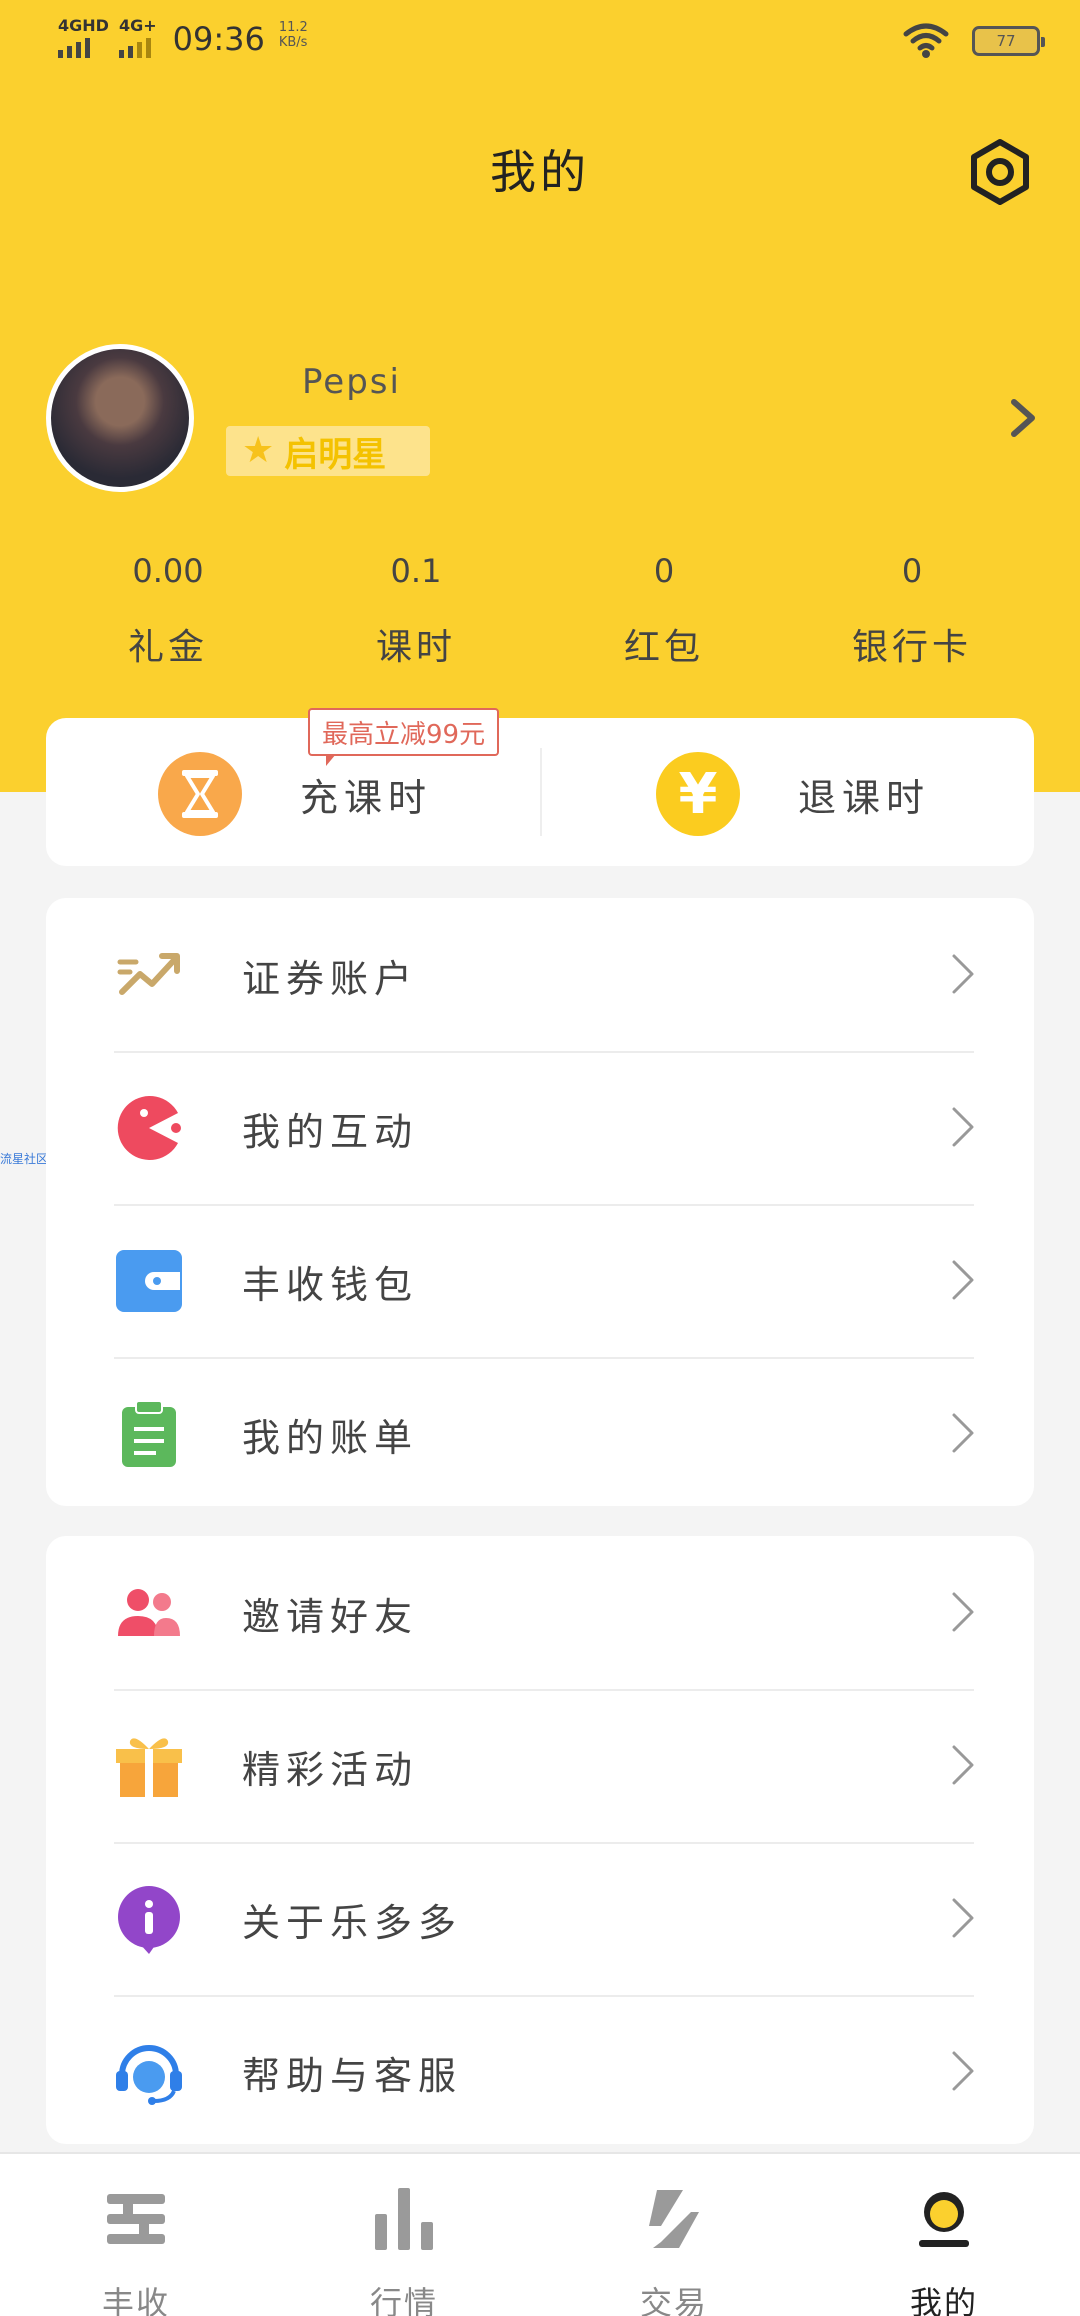  What do you see at coordinates (416, 611) in the screenshot?
I see `stat-class-hours: 0.1 课时` at bounding box center [416, 611].